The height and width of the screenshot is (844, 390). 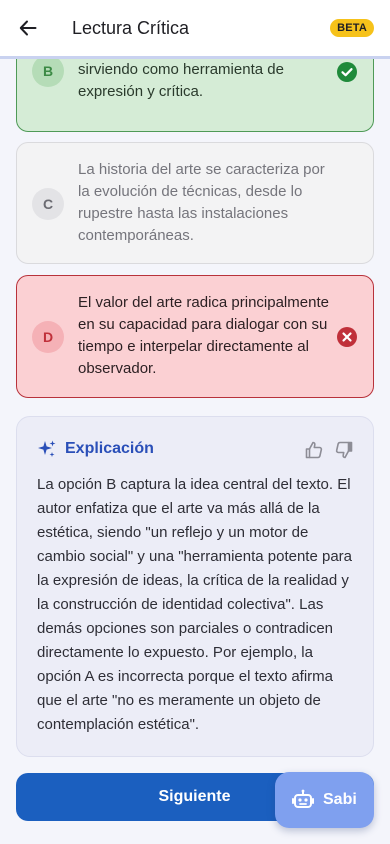 What do you see at coordinates (195, 57) in the screenshot?
I see `header-divider` at bounding box center [195, 57].